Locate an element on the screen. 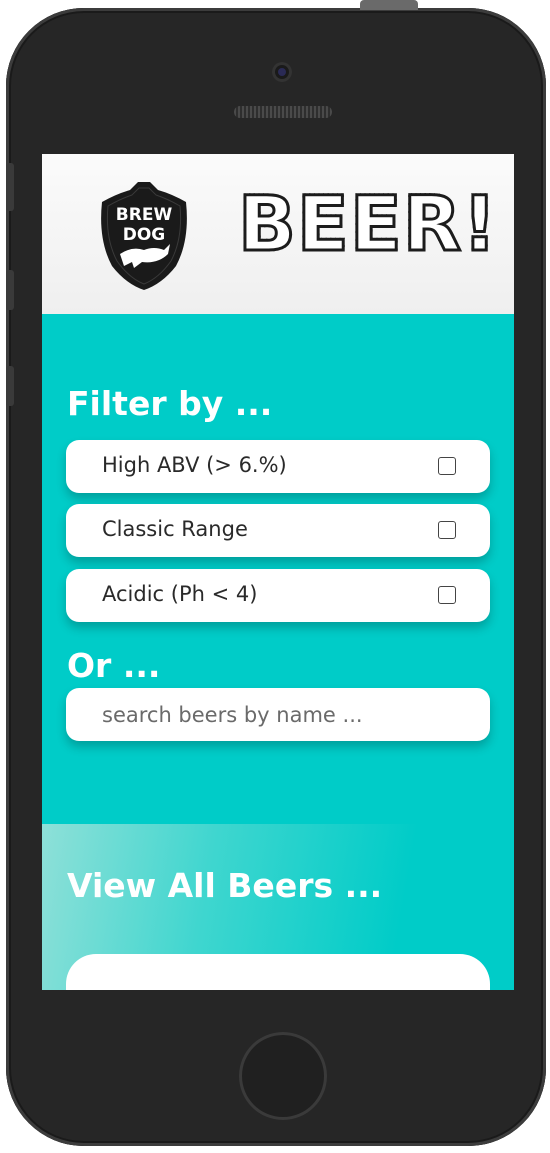  logo-text-top: BREW is located at coordinates (144, 215).